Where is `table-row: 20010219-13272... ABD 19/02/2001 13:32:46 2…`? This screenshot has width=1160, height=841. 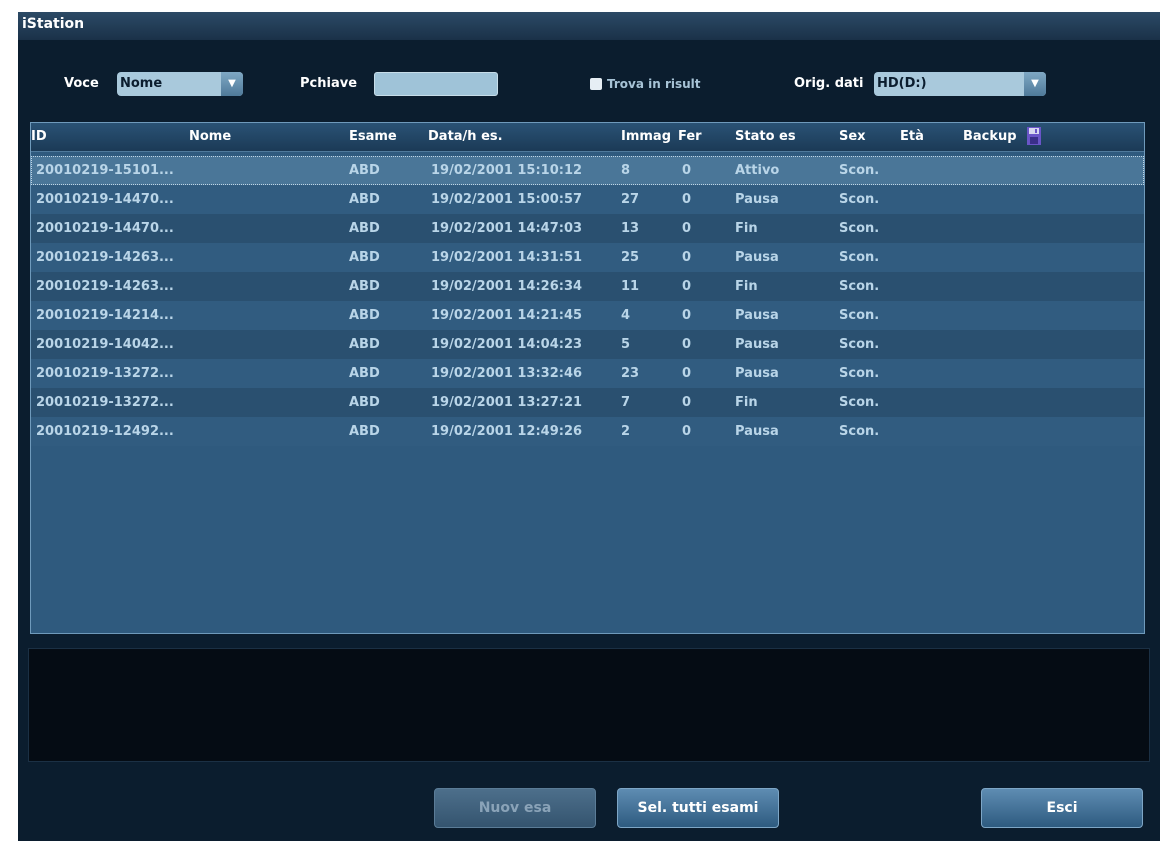 table-row: 20010219-13272... ABD 19/02/2001 13:32:46 2… is located at coordinates (587, 373).